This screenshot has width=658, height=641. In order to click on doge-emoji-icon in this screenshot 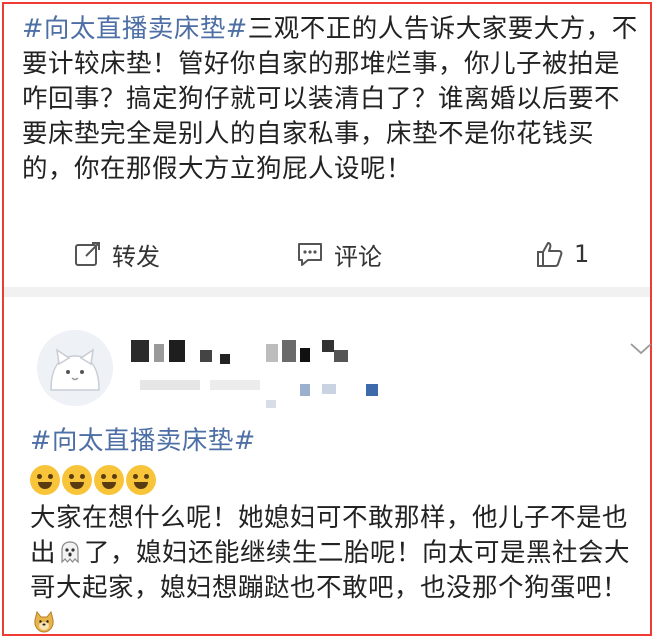, I will do `click(44, 621)`.